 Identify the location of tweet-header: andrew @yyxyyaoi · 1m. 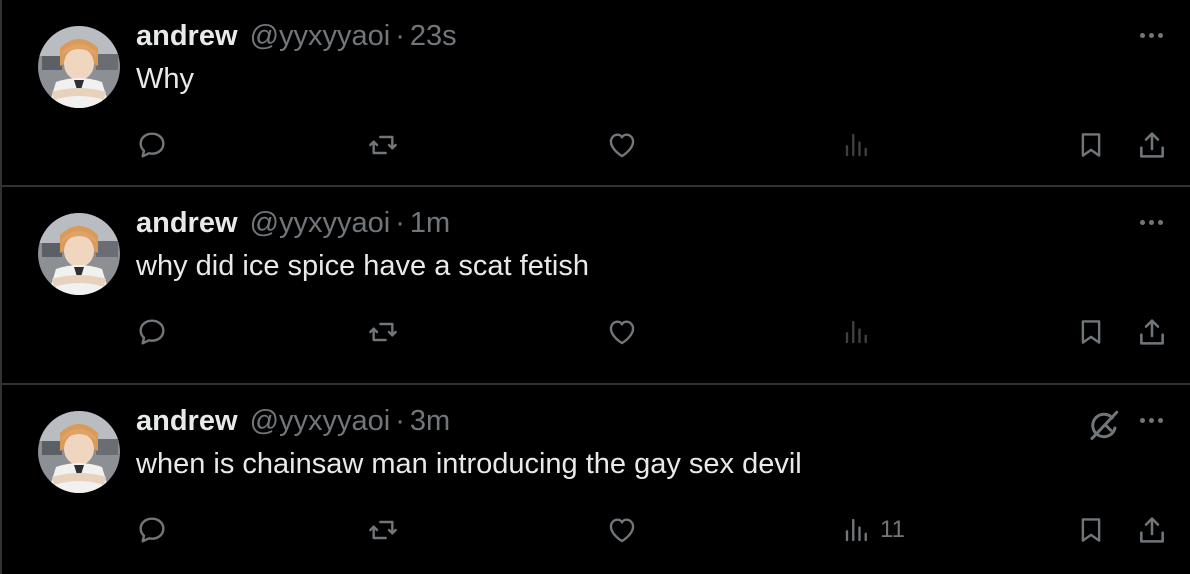
(293, 223).